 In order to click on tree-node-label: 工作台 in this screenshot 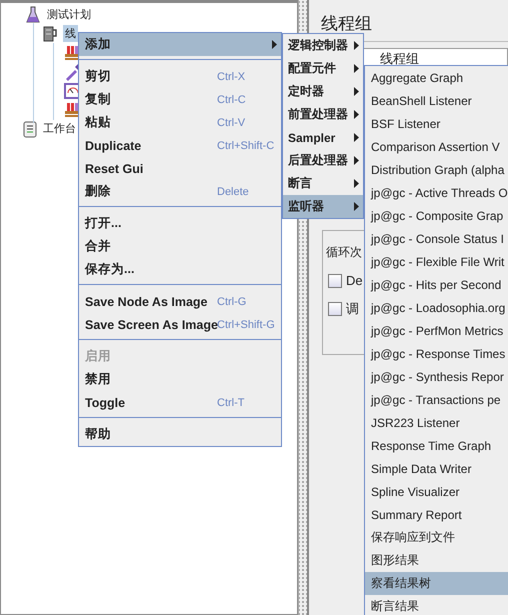, I will do `click(59, 128)`.